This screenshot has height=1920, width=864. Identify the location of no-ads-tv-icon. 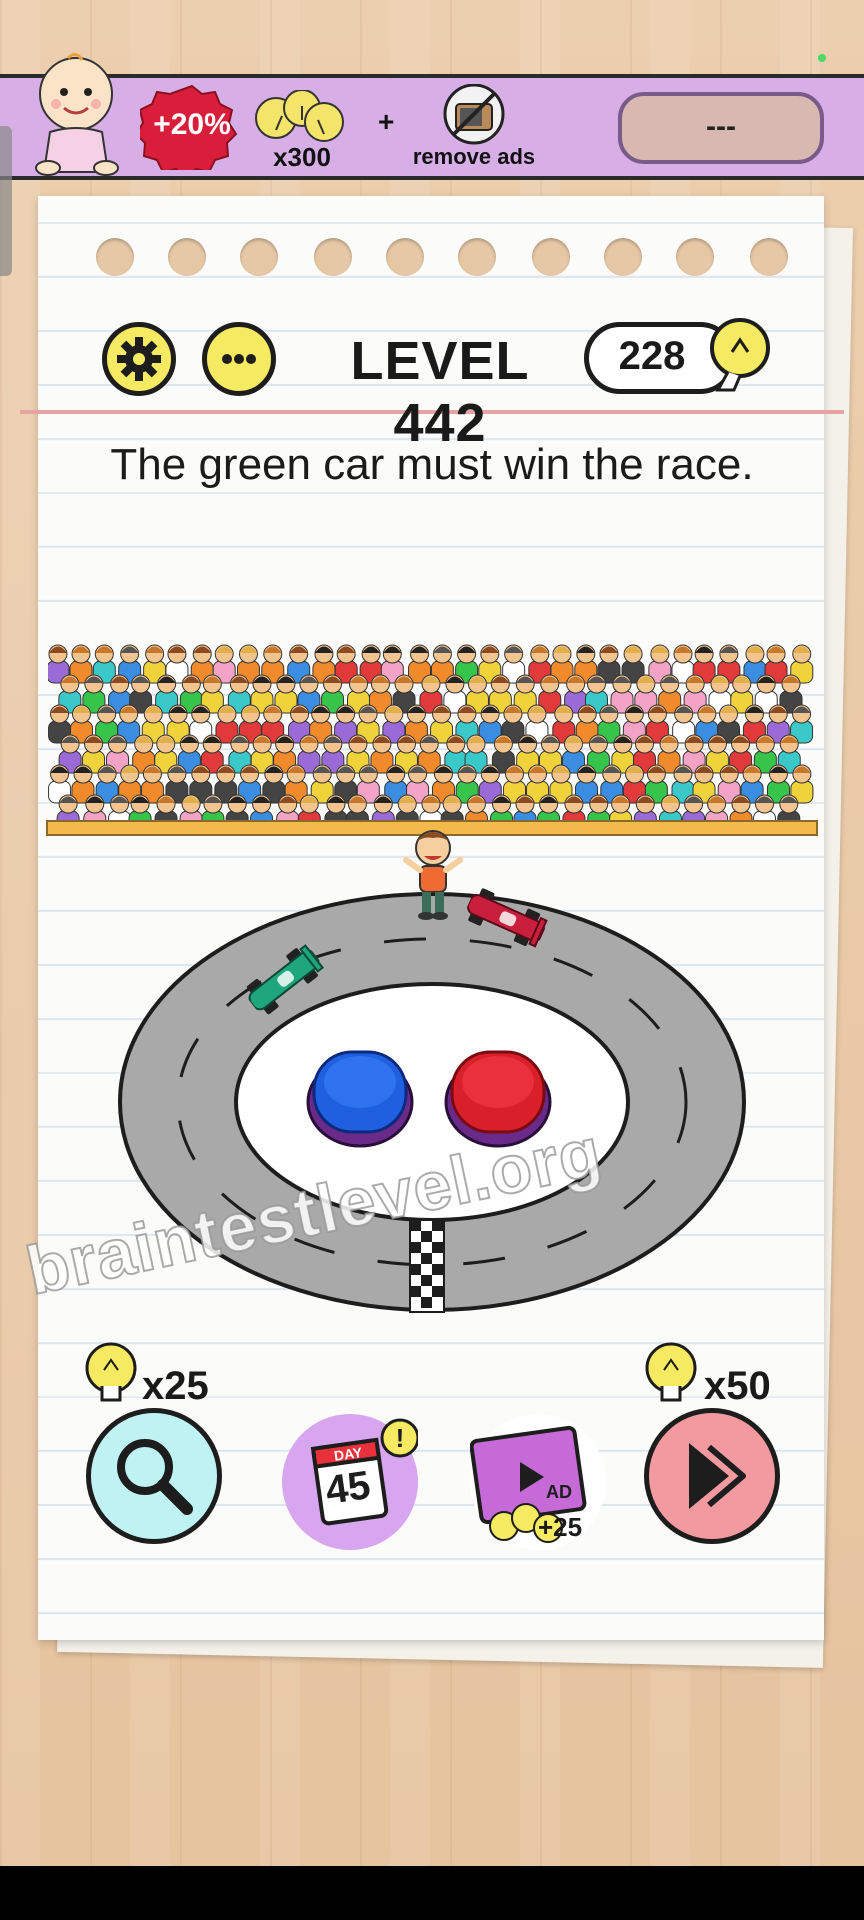
(474, 114).